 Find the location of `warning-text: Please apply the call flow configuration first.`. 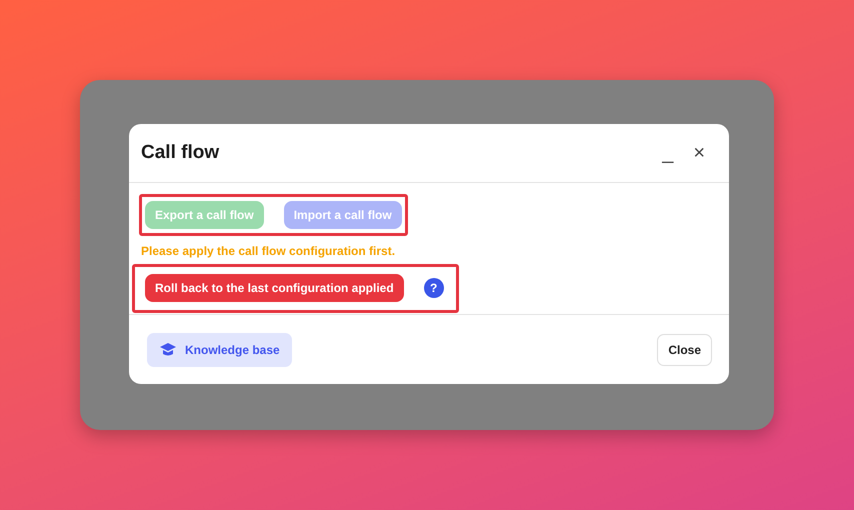

warning-text: Please apply the call flow configuration first. is located at coordinates (268, 251).